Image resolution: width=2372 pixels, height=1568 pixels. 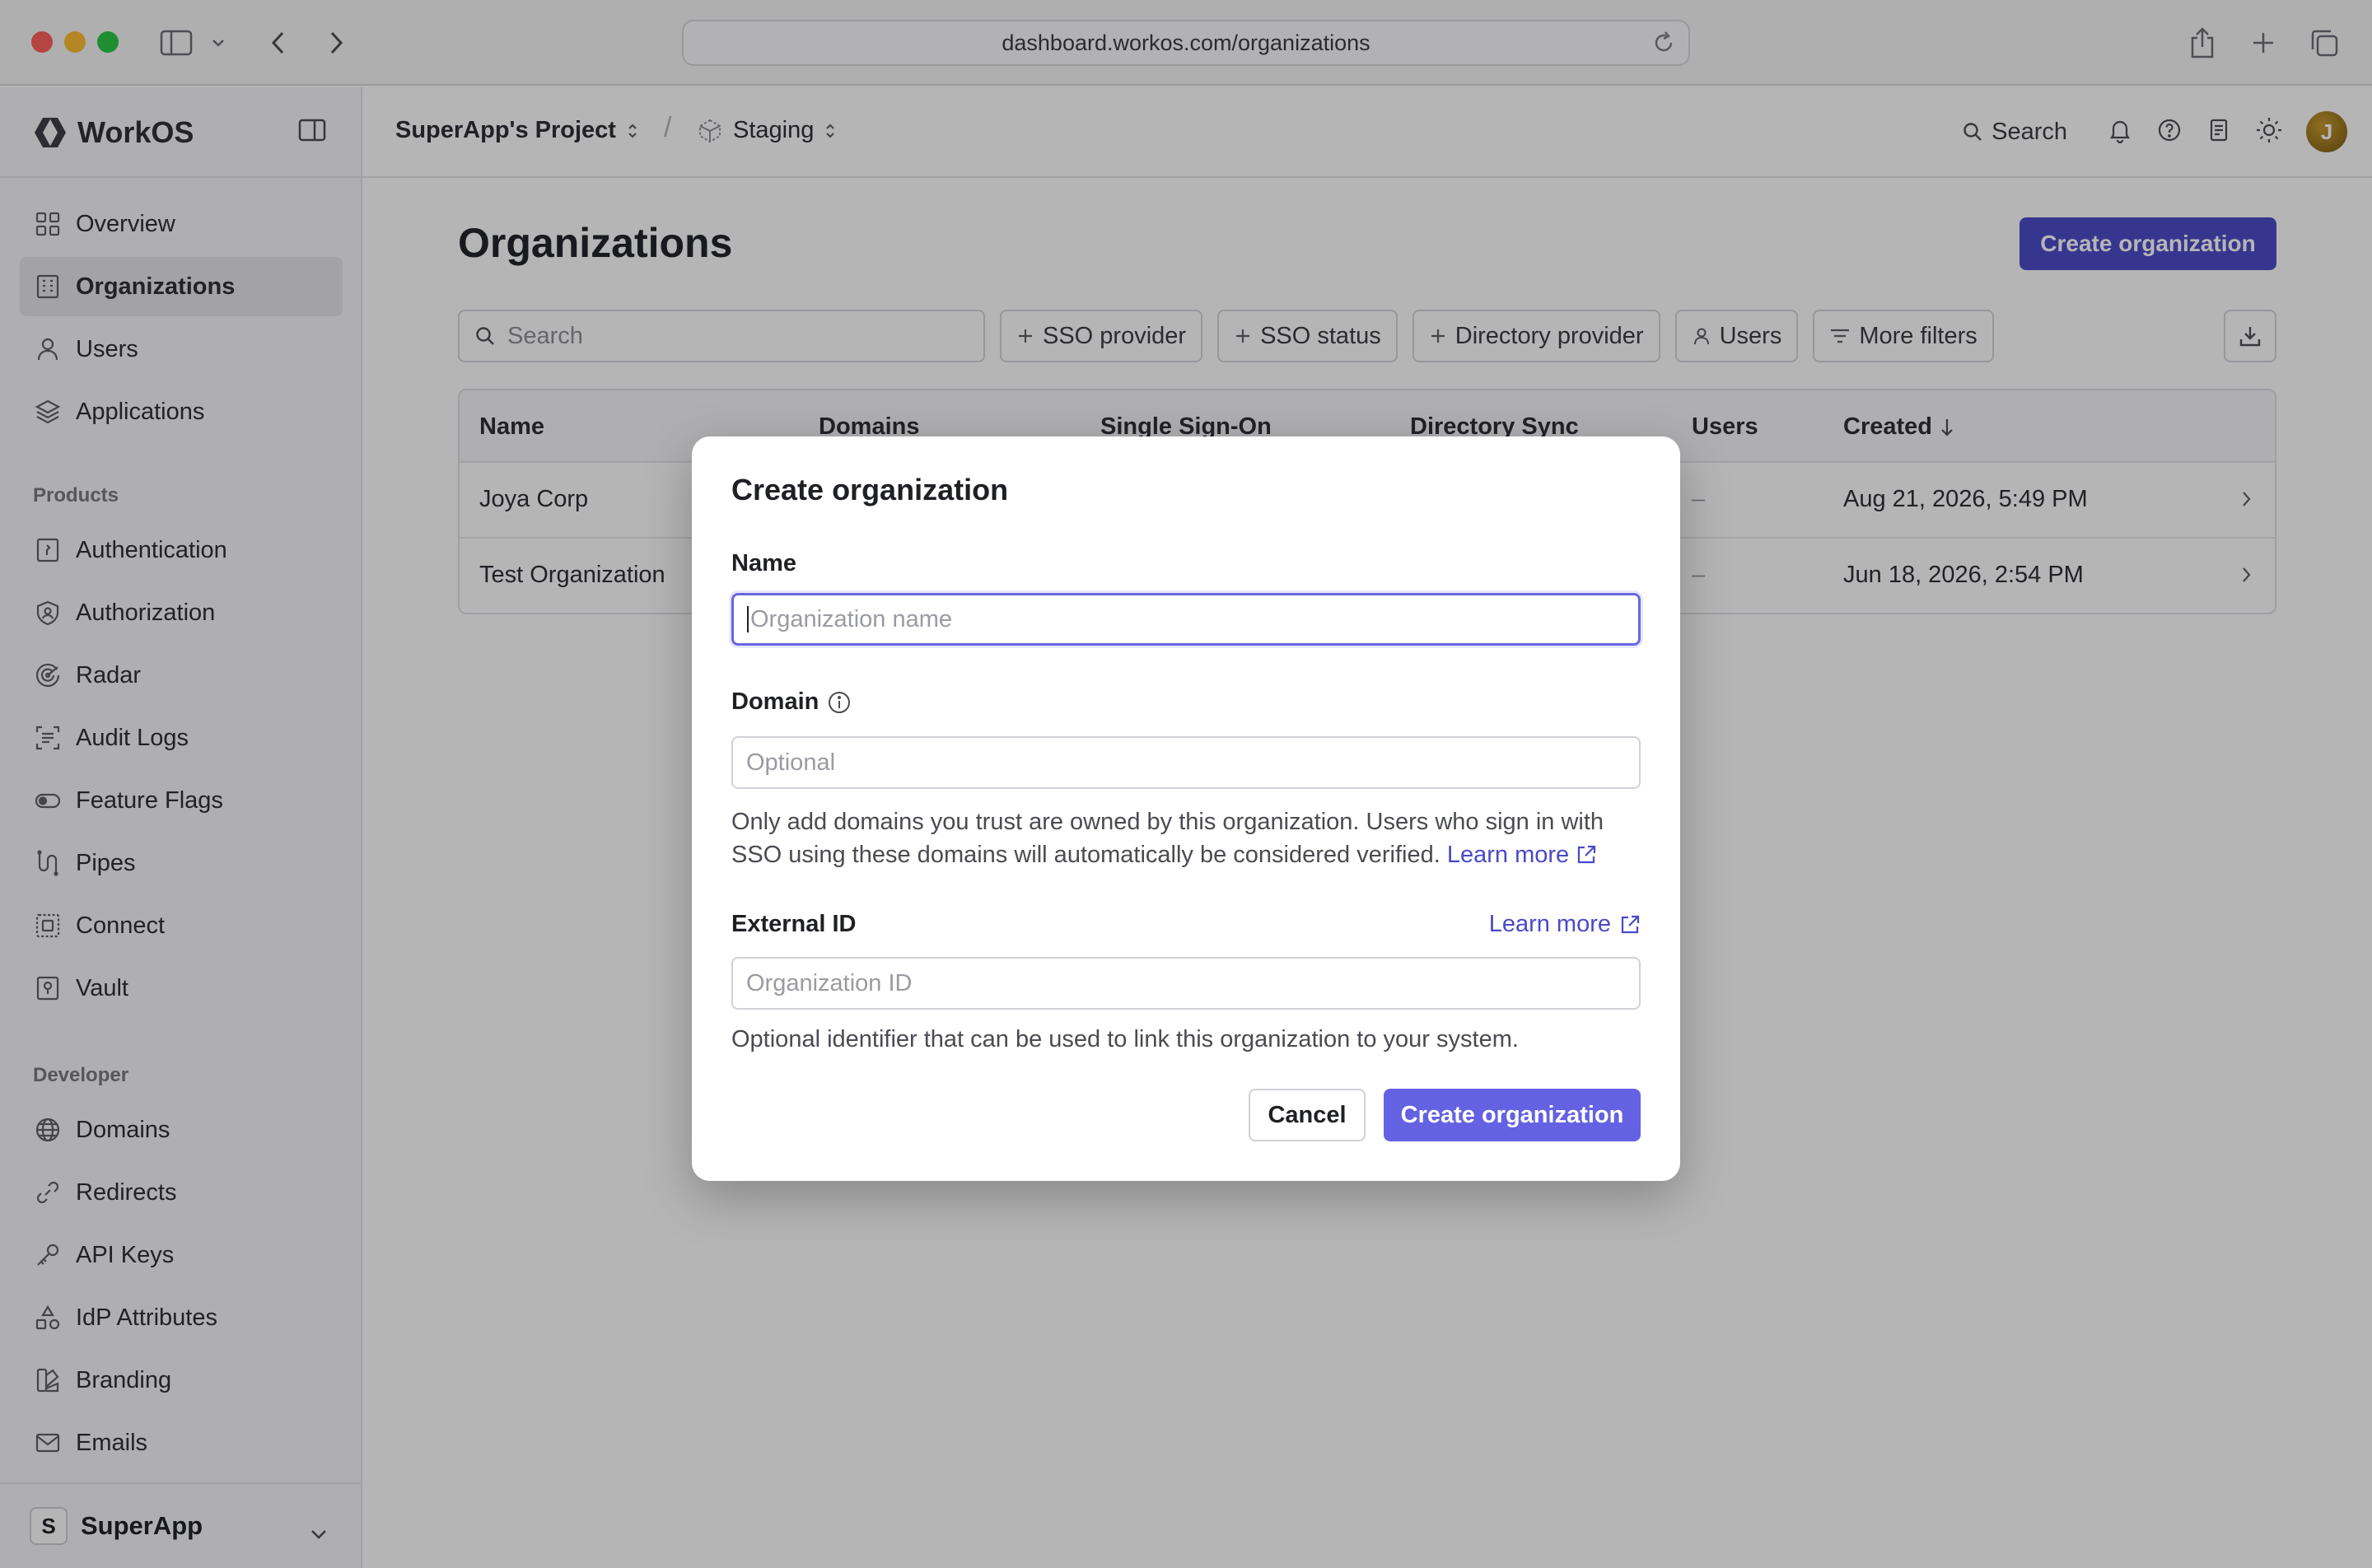 I want to click on external-id-label-text: External ID, so click(x=794, y=924).